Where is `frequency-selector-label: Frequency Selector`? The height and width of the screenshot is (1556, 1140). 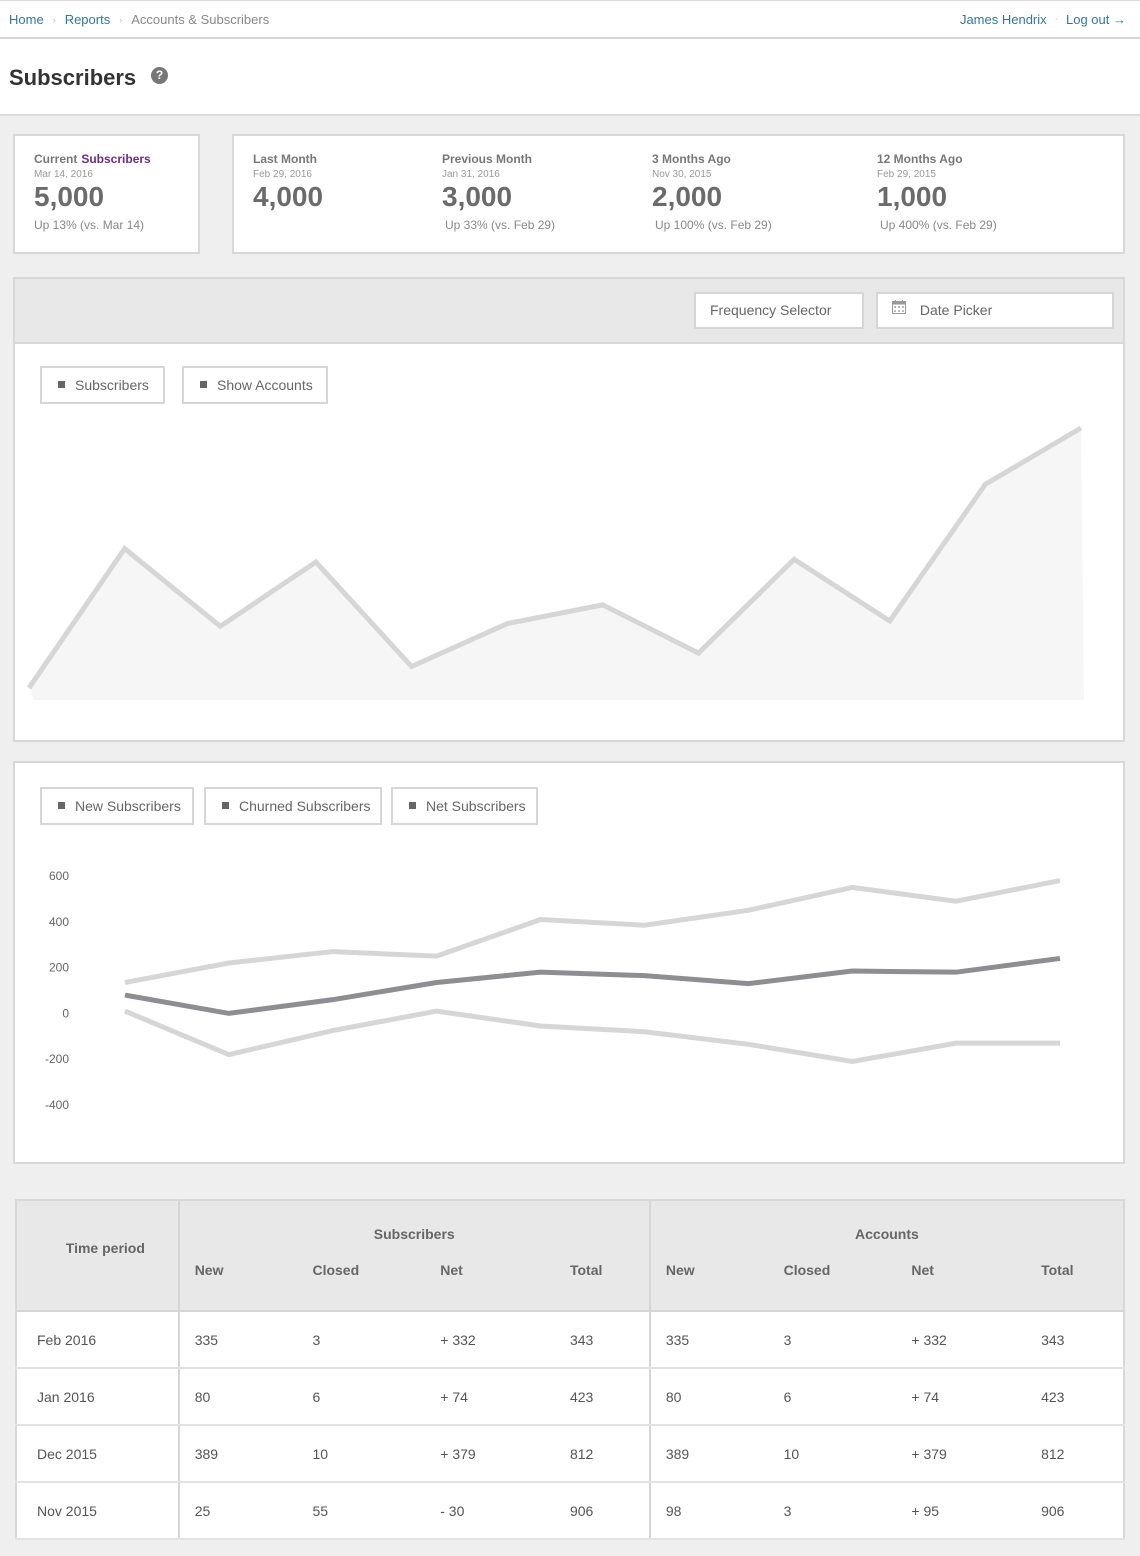 frequency-selector-label: Frequency Selector is located at coordinates (771, 310).